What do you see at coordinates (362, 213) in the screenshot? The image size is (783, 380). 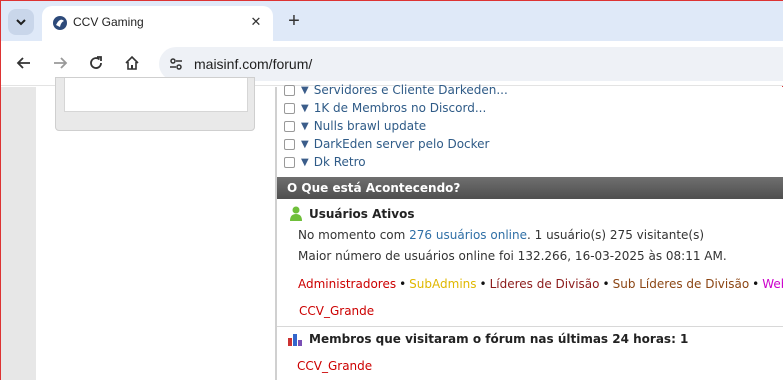 I see `active-users-label: Usuários Ativos` at bounding box center [362, 213].